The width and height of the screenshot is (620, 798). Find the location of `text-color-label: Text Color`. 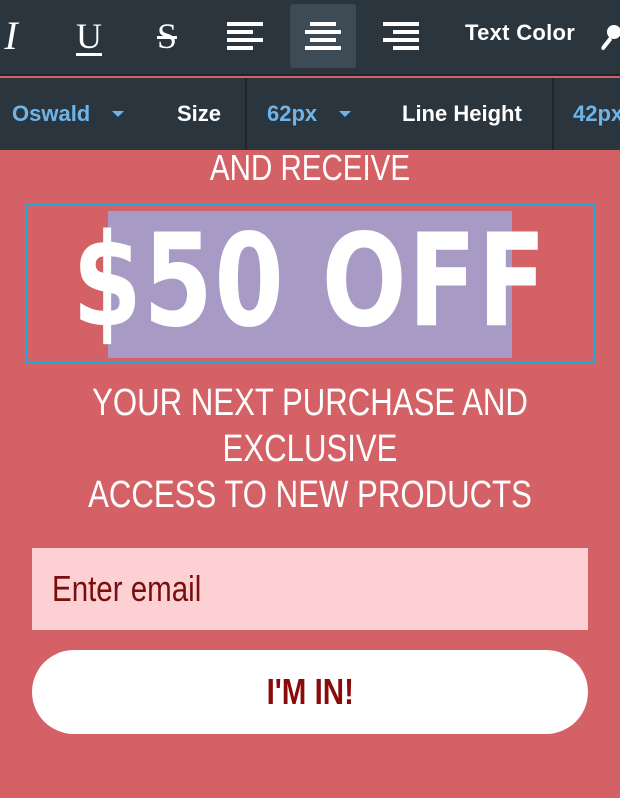

text-color-label: Text Color is located at coordinates (520, 33).